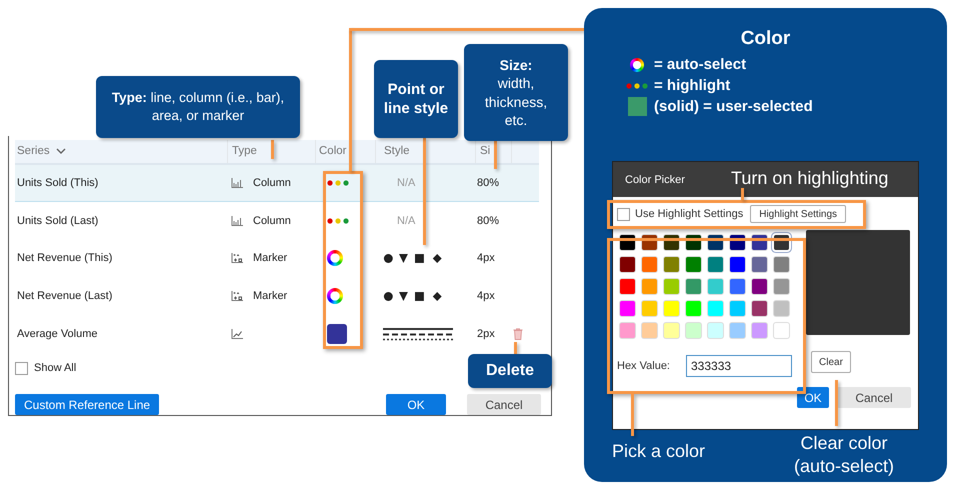 The height and width of the screenshot is (495, 957). Describe the element at coordinates (277, 334) in the screenshot. I see `series-row: Average Volume 2px` at that location.